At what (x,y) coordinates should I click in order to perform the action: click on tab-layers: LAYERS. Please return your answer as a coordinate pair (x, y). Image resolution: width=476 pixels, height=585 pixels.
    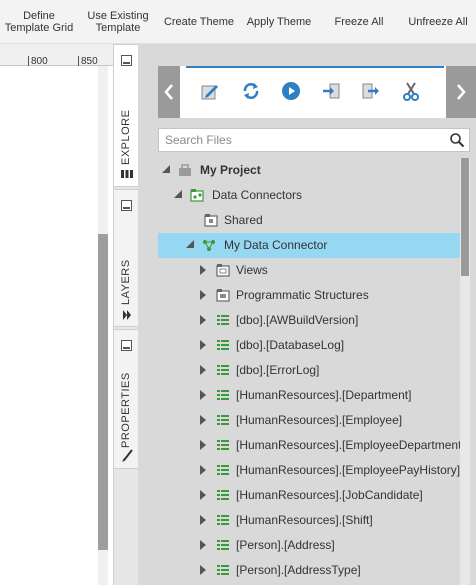
    Looking at the image, I should click on (126, 258).